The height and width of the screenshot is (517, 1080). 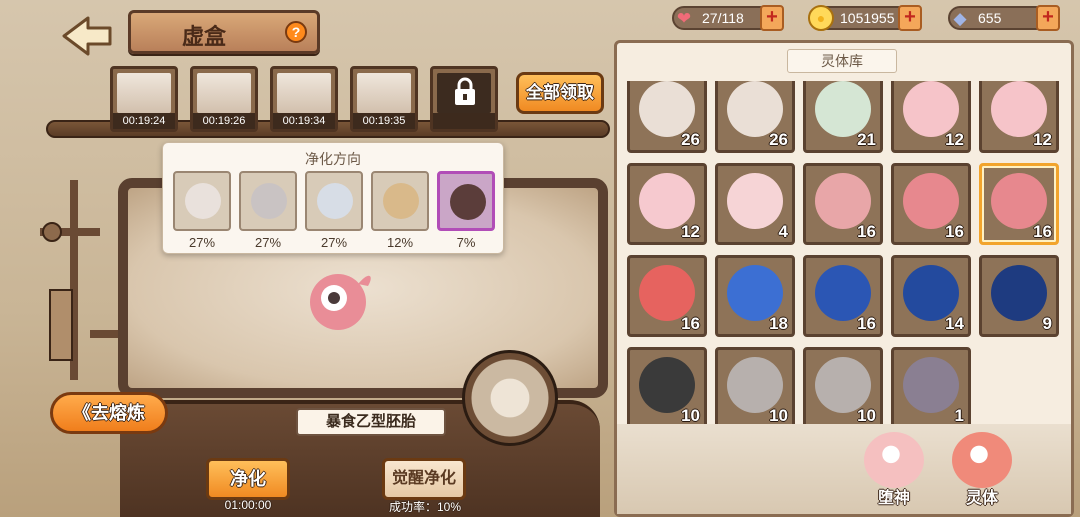 What do you see at coordinates (684, 18) in the screenshot?
I see `heart-icon: ❤` at bounding box center [684, 18].